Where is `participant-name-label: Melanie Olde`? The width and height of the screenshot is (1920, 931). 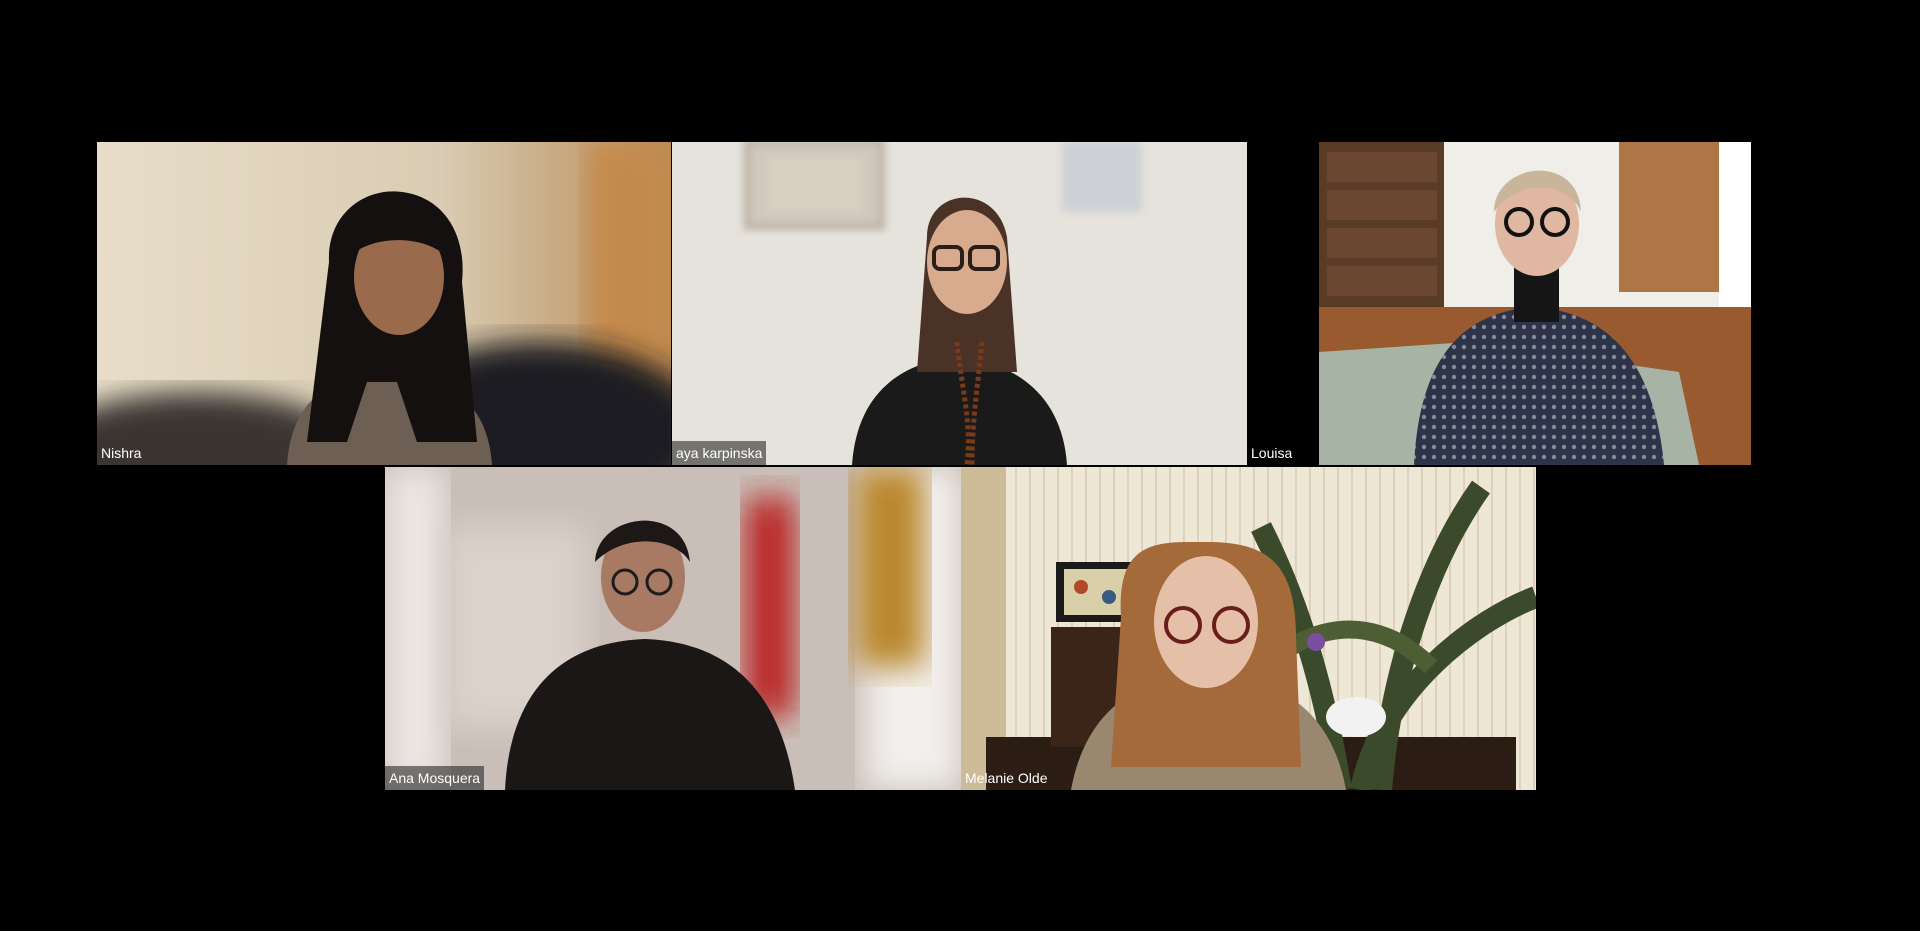 participant-name-label: Melanie Olde is located at coordinates (1006, 778).